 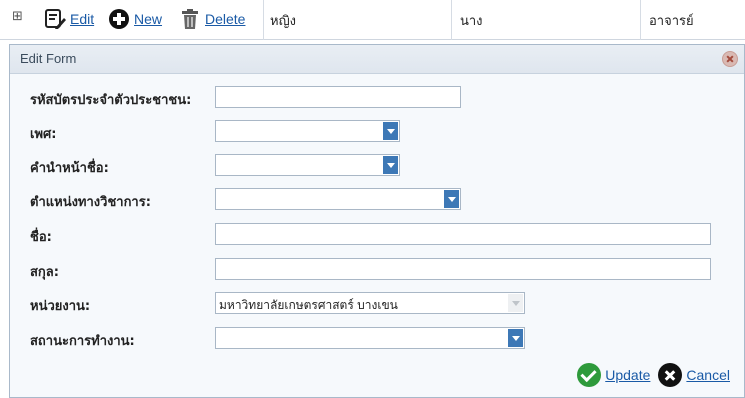 I want to click on prefix-label: คำนำหน้าชื่อ:, so click(x=69, y=168).